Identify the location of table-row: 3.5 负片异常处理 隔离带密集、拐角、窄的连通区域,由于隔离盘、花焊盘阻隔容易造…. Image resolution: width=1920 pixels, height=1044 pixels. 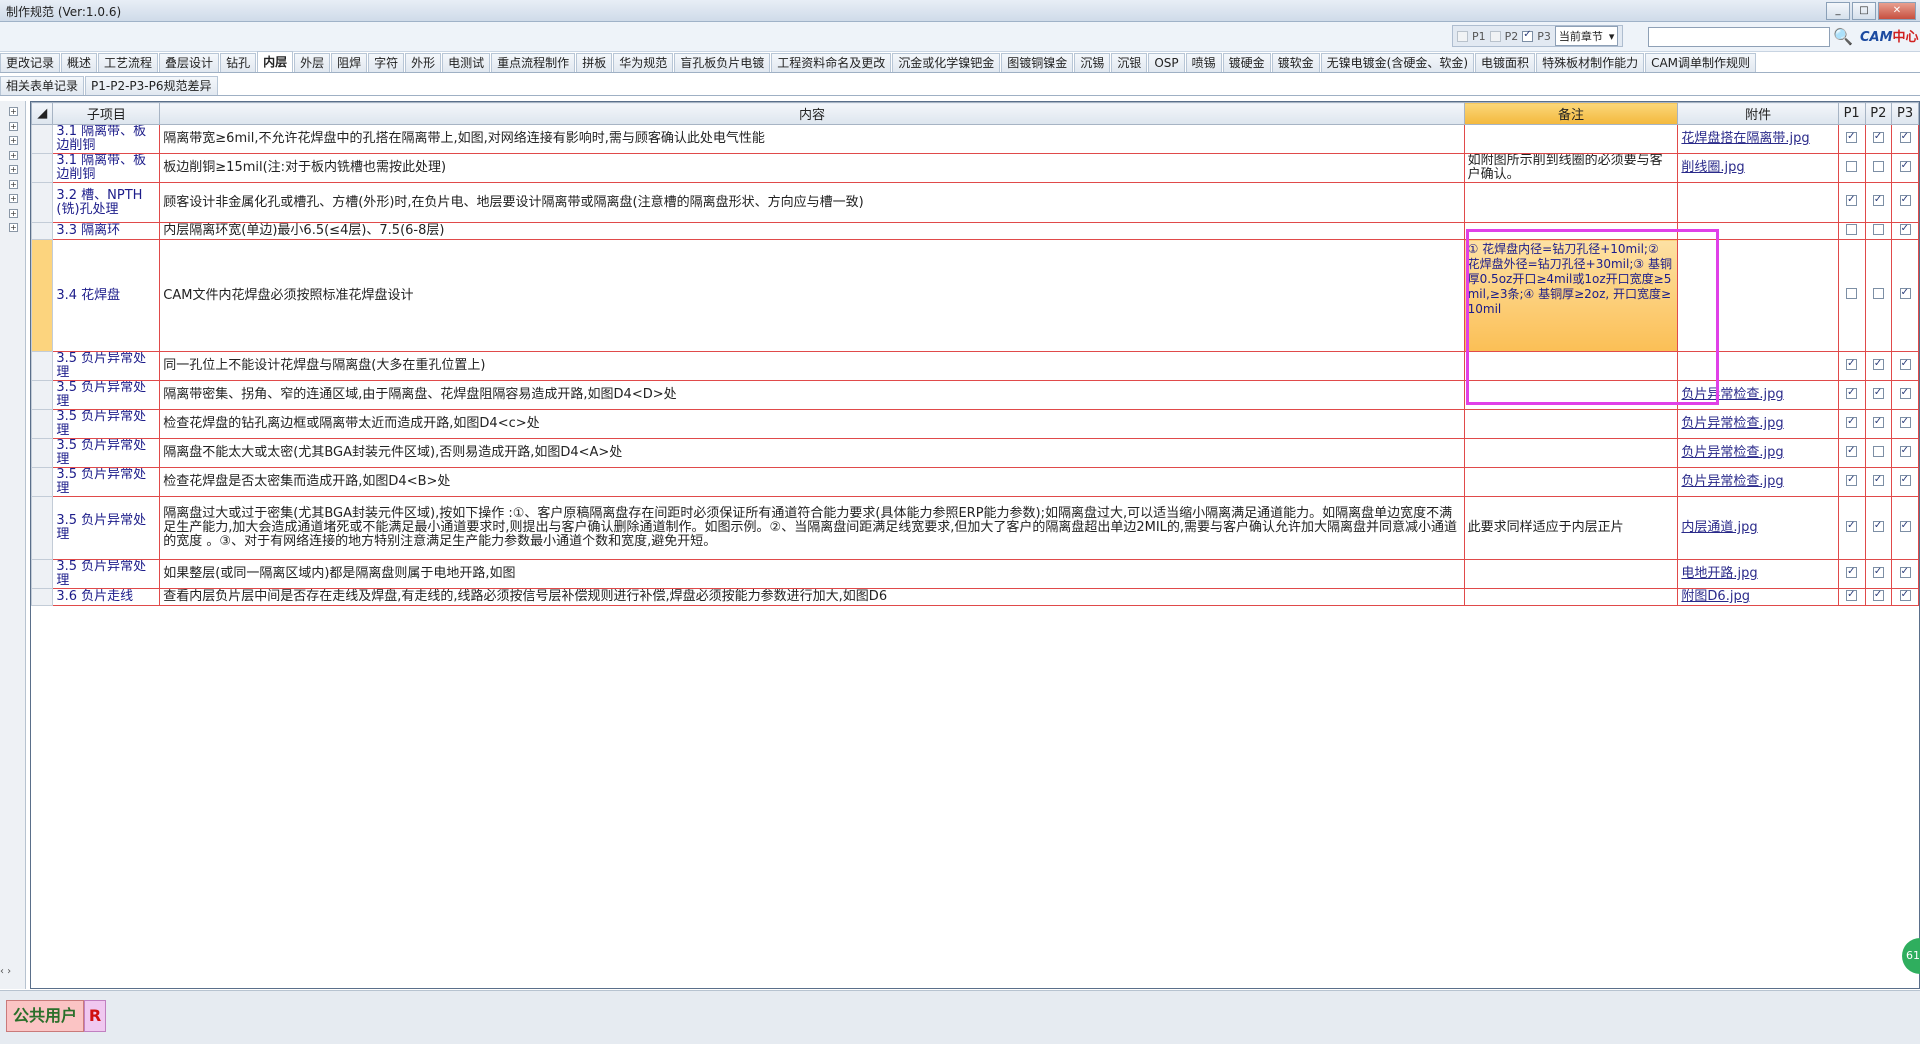
(974, 395).